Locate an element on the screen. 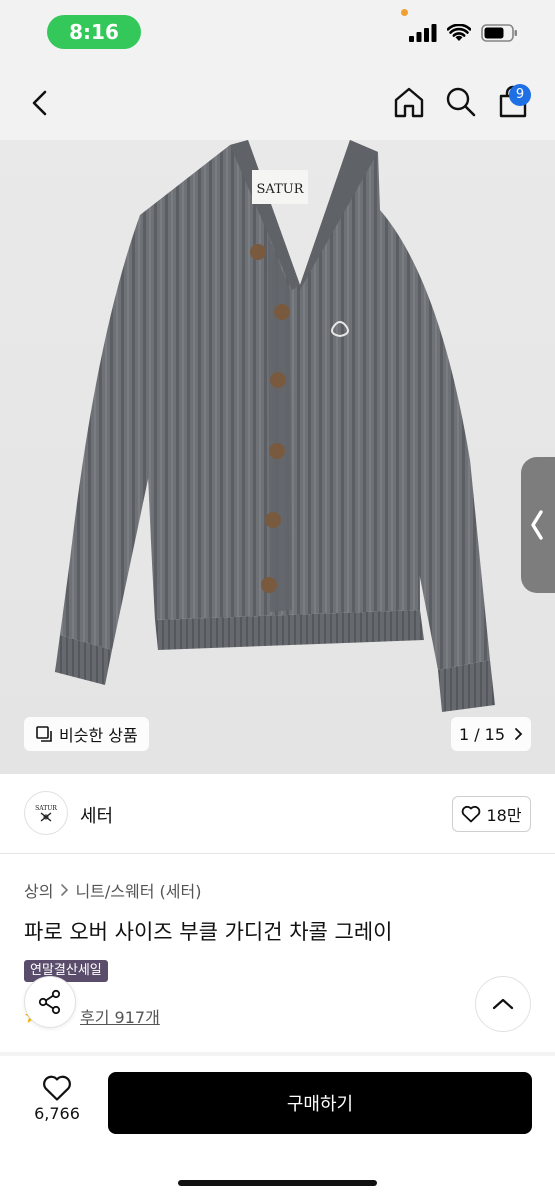 The width and height of the screenshot is (555, 1200). similar-products-button: 비슷한 상품 is located at coordinates (86, 734).